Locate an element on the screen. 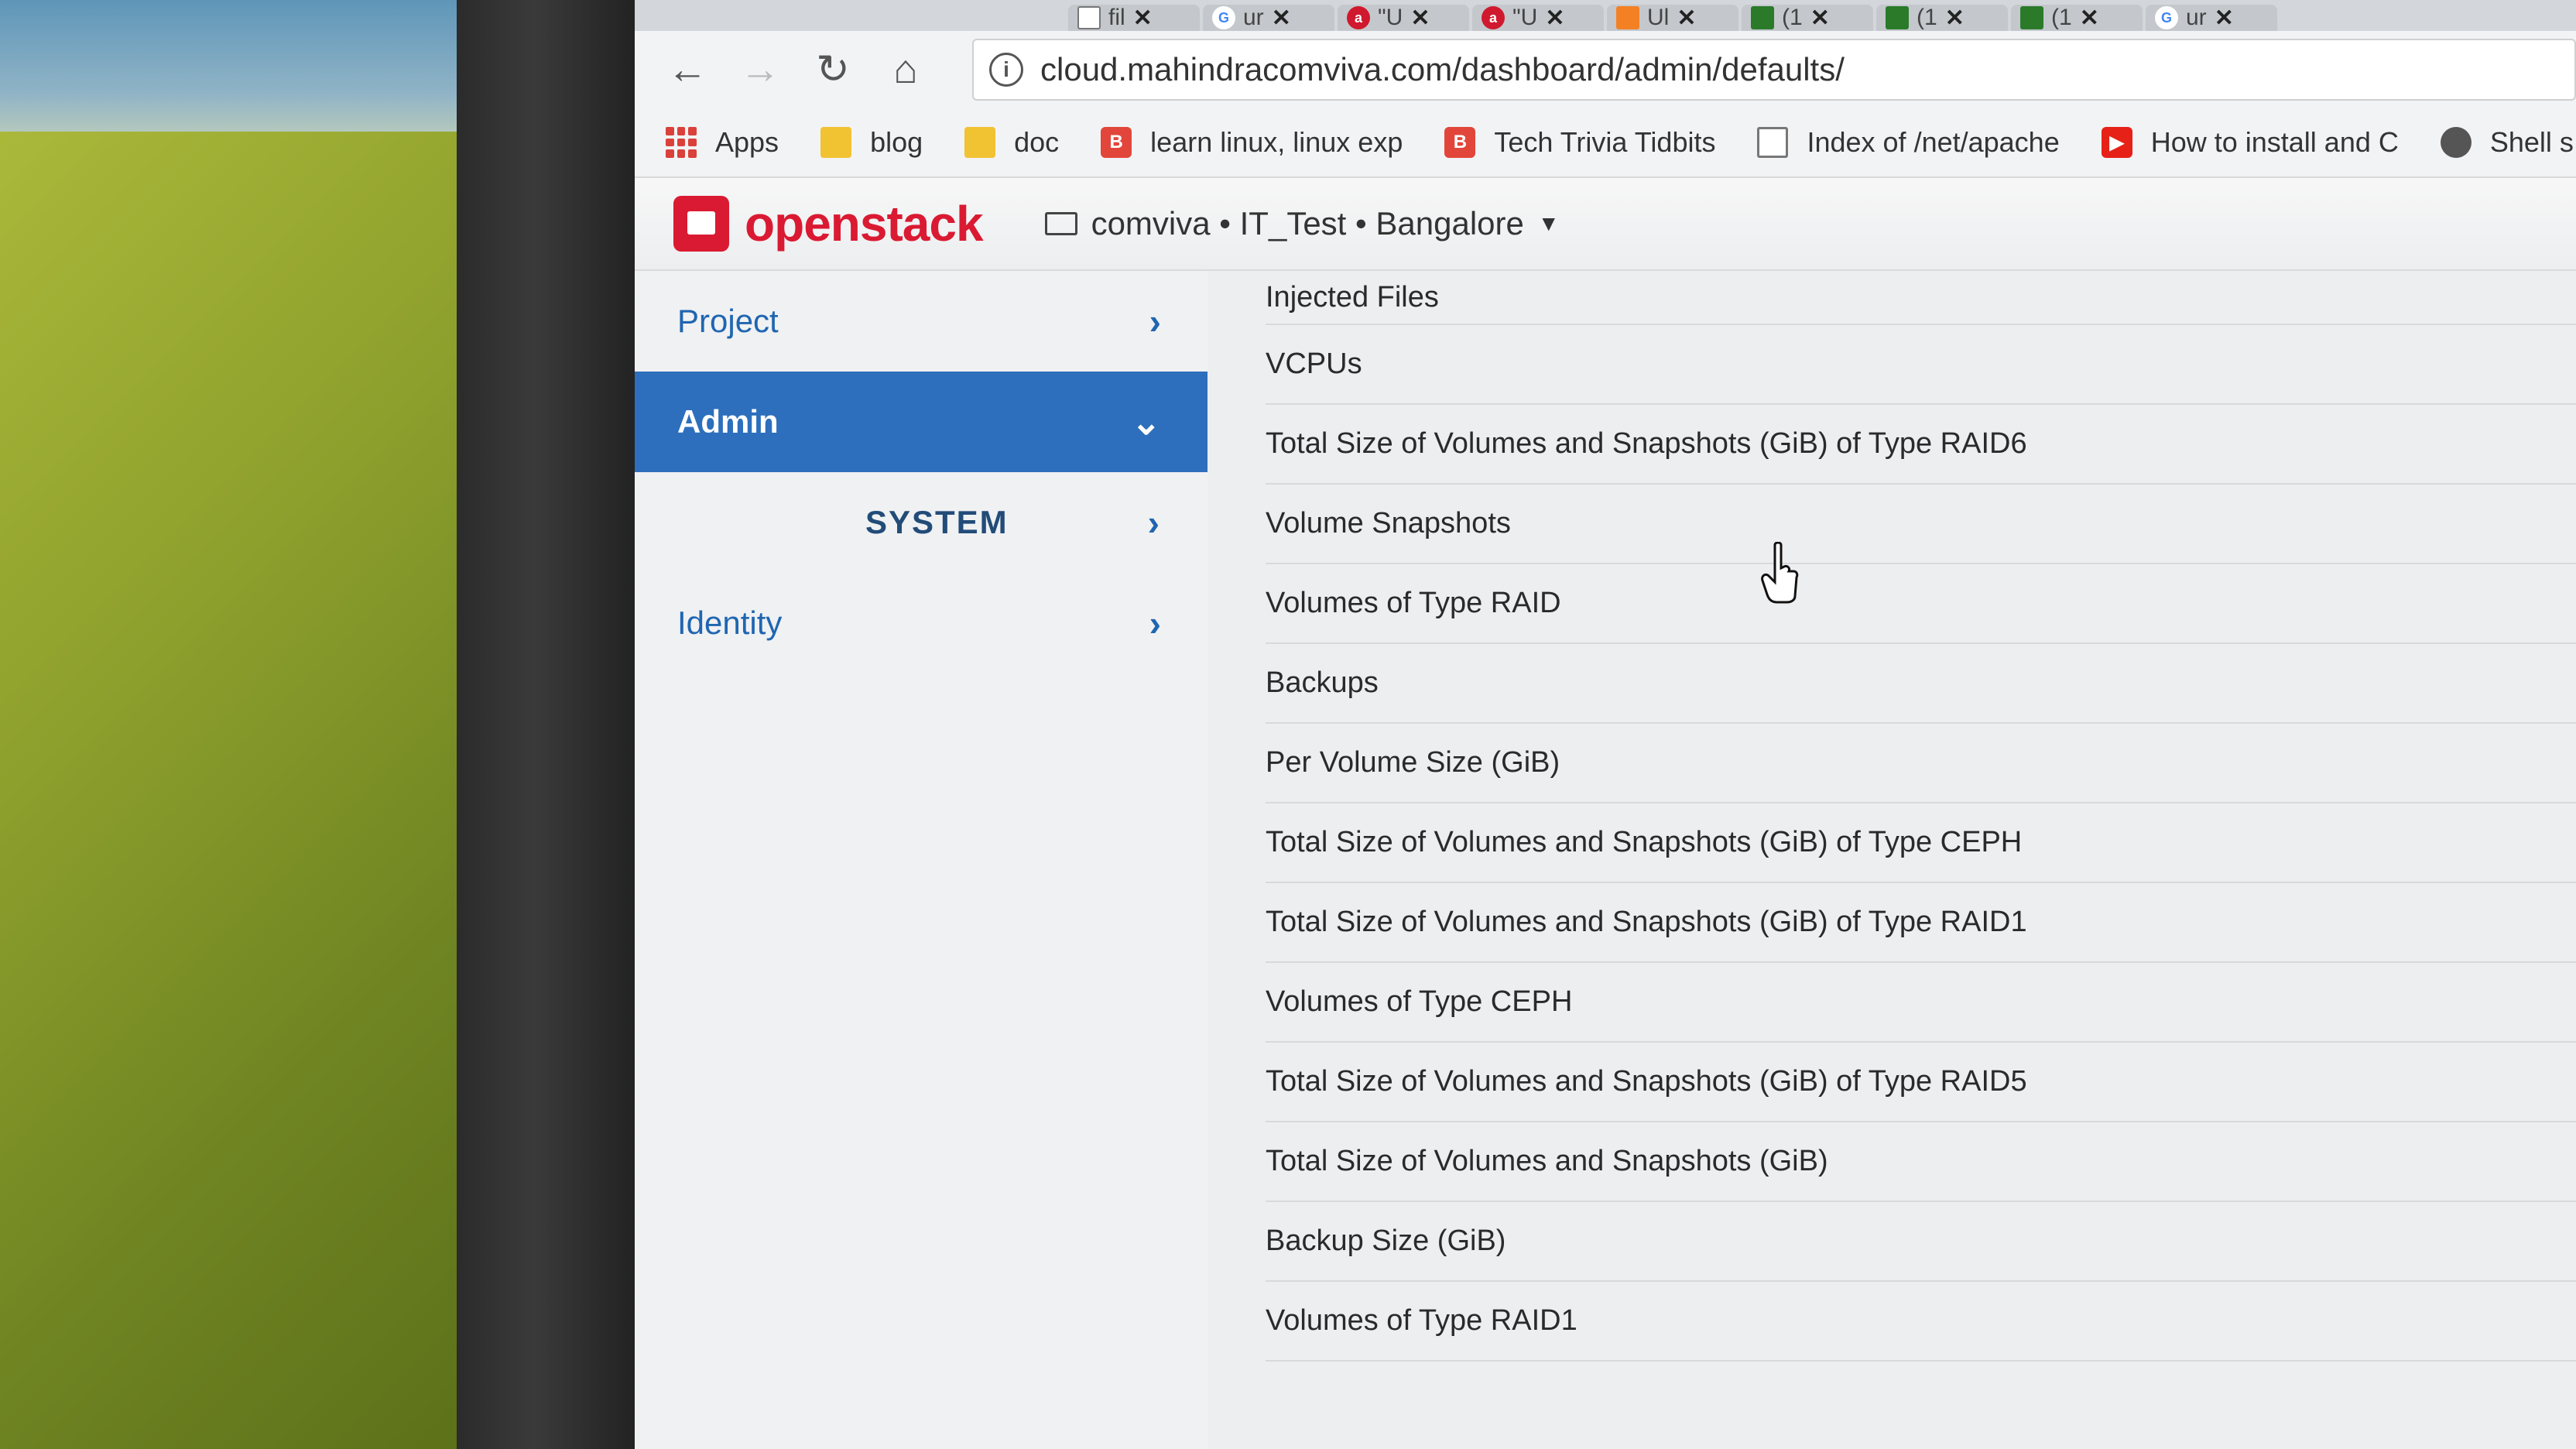  project-icon is located at coordinates (1061, 223).